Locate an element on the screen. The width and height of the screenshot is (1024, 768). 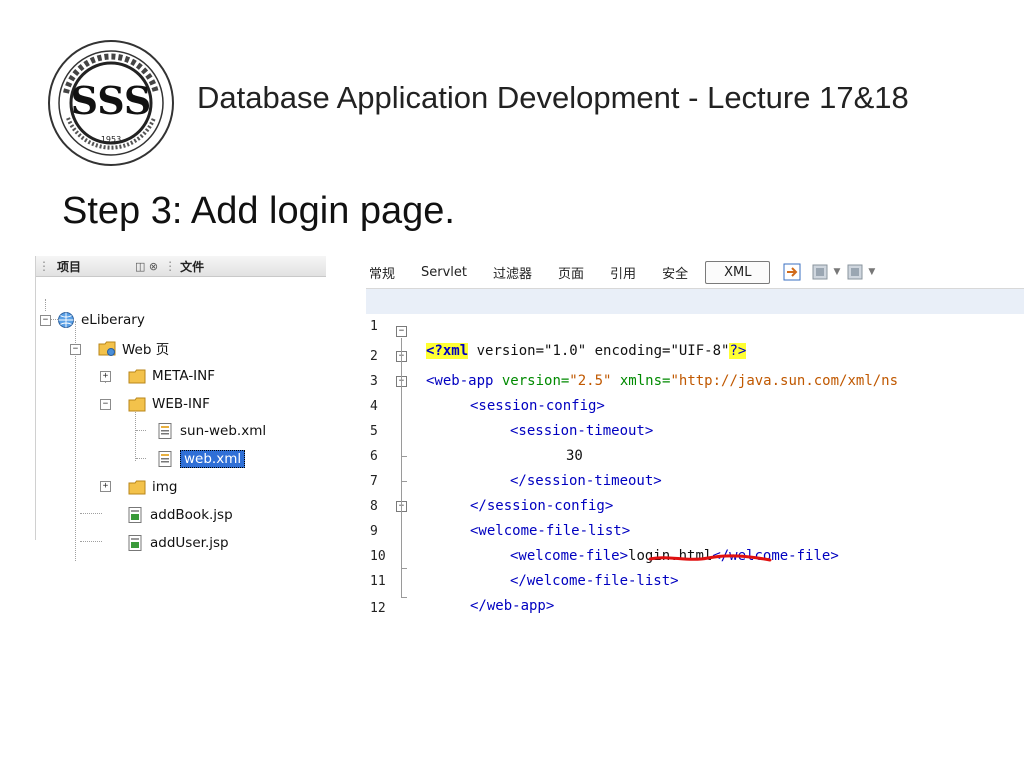
tab-projects: 项目 is located at coordinates (69, 266).